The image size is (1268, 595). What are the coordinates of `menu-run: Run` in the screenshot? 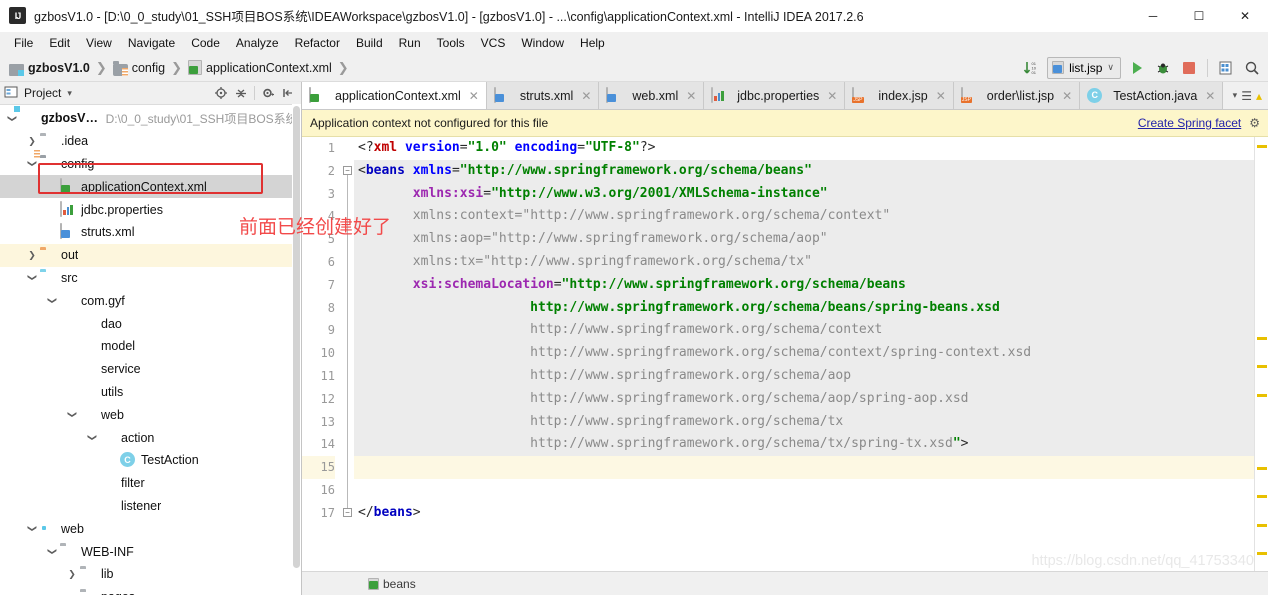 It's located at (410, 43).